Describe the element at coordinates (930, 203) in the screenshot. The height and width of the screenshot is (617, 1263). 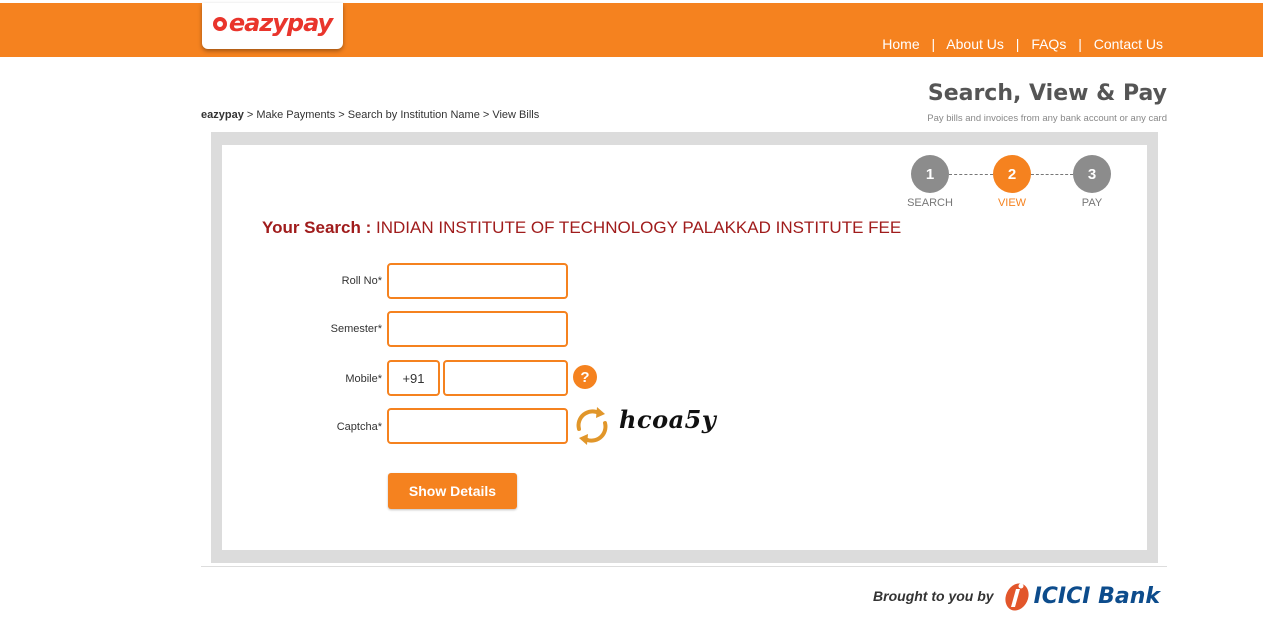
I see `step-1-label: SEARCH` at that location.